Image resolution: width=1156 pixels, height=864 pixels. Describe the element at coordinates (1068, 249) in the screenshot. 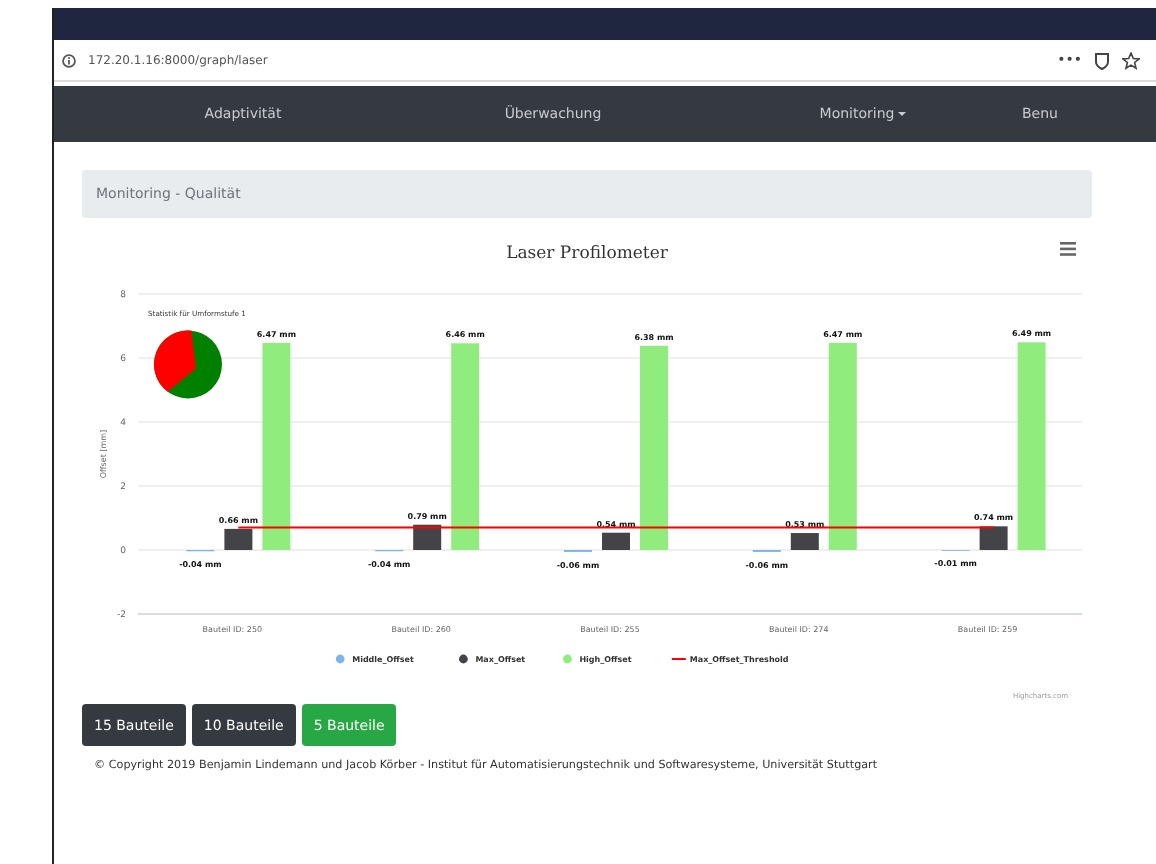

I see `menu-icon` at that location.